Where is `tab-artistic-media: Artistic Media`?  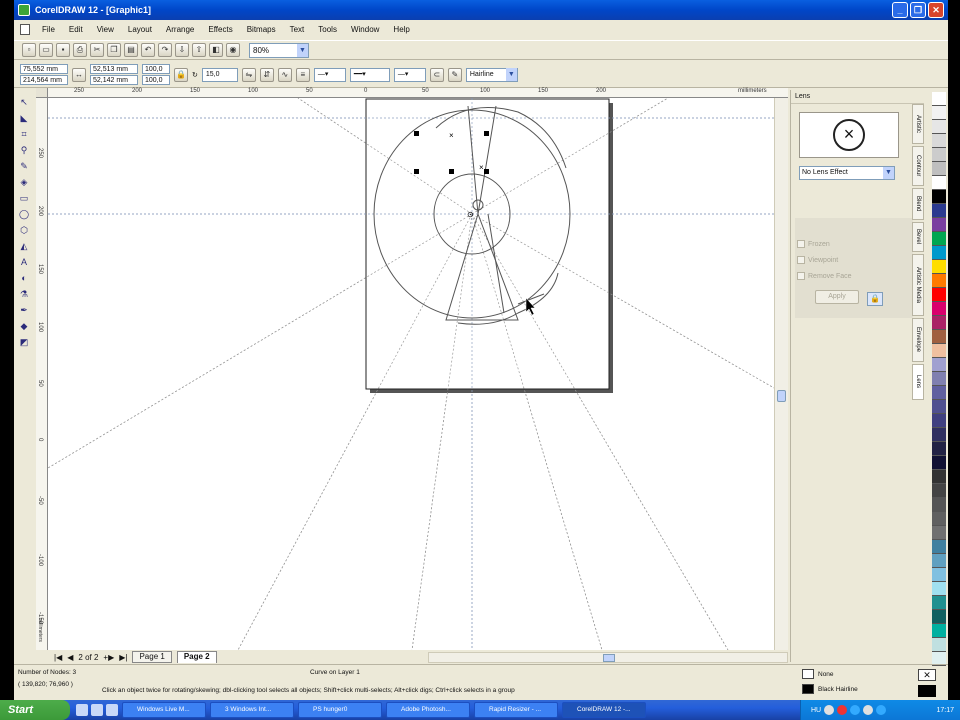
tab-artistic-media: Artistic Media is located at coordinates (918, 285).